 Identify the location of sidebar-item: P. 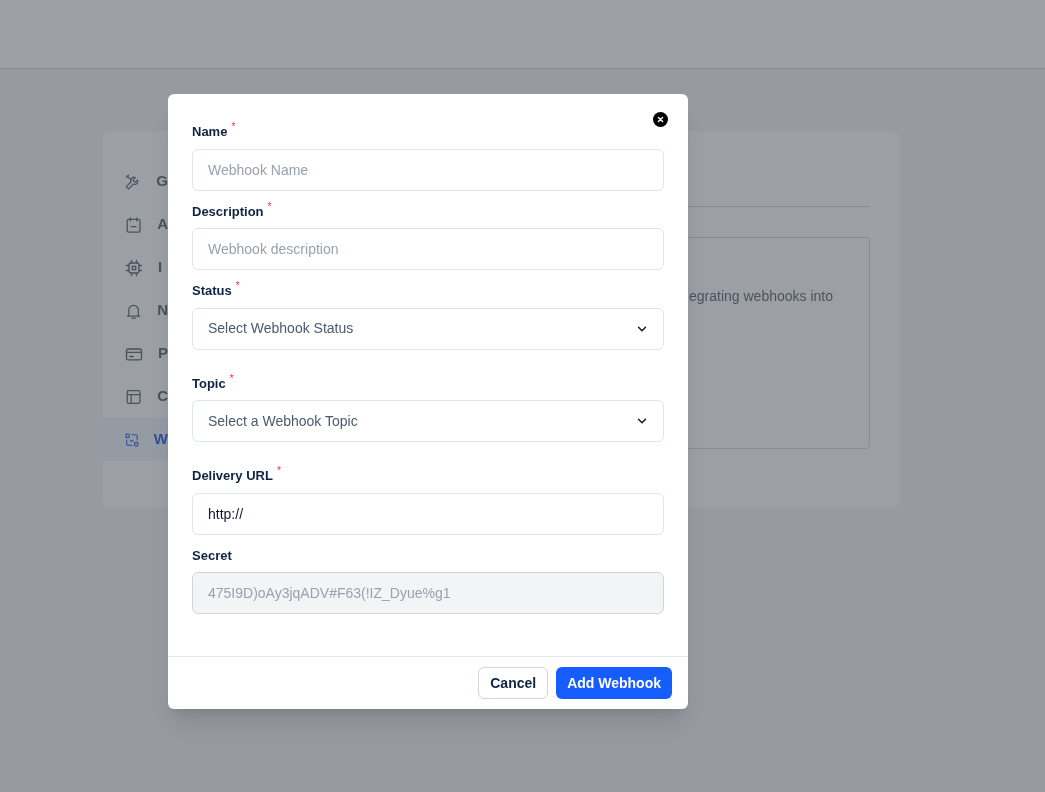
(135, 353).